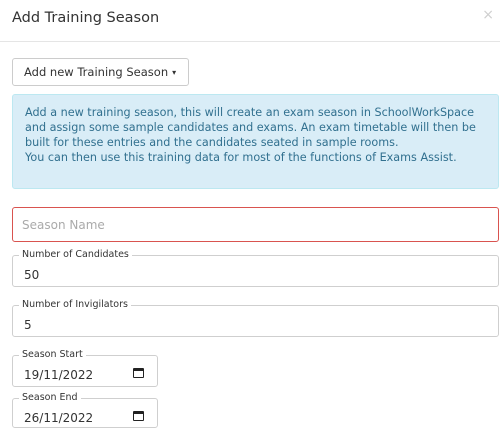 The width and height of the screenshot is (500, 428). What do you see at coordinates (58, 375) in the screenshot?
I see `season-start-value: 19/11/2022` at bounding box center [58, 375].